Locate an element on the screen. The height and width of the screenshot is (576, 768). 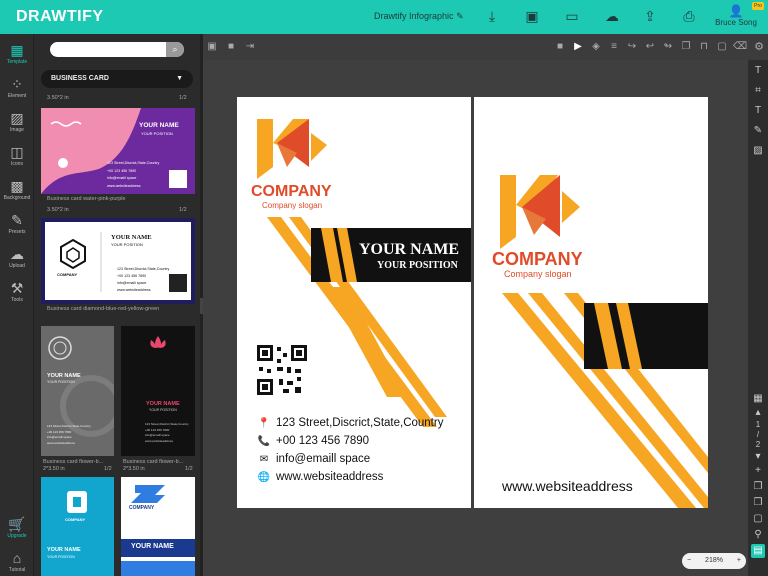
thumb-company: COMPANY is located at coordinates (75, 519).